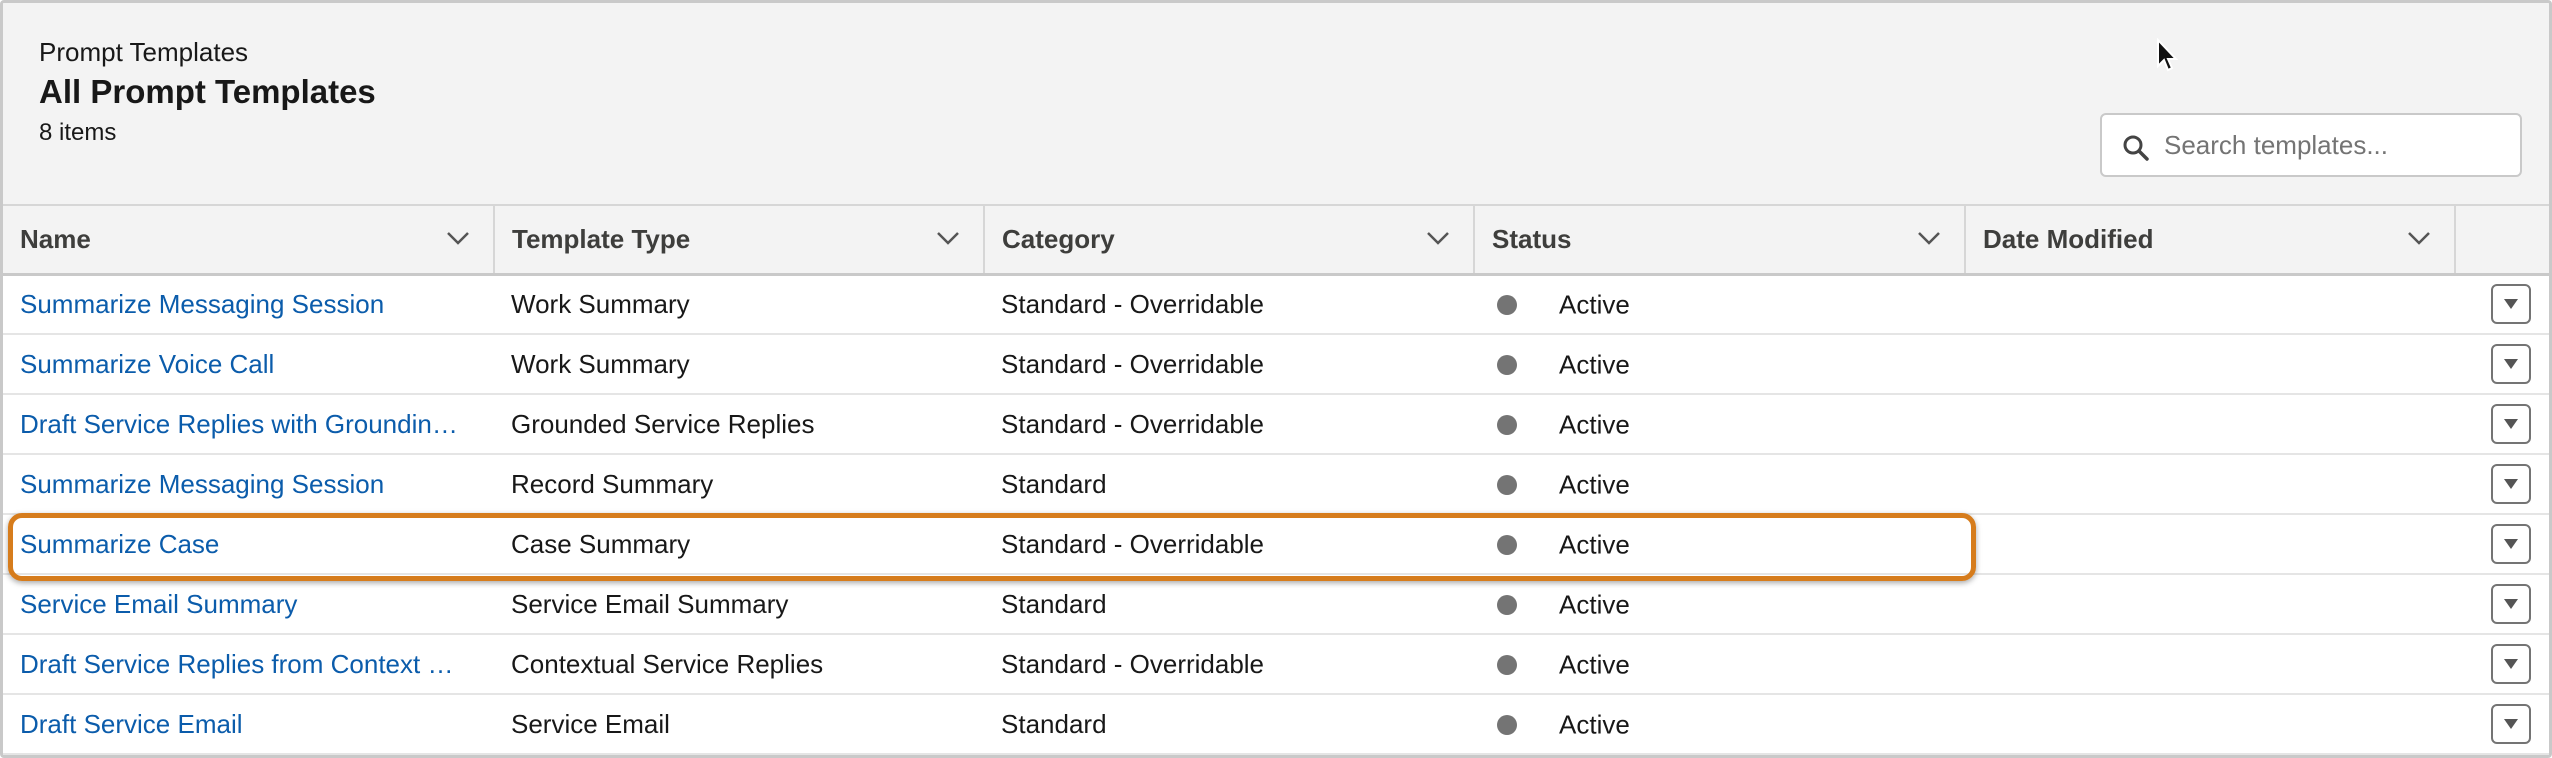 The image size is (2552, 758). I want to click on cell-name: Summarize Case, so click(248, 544).